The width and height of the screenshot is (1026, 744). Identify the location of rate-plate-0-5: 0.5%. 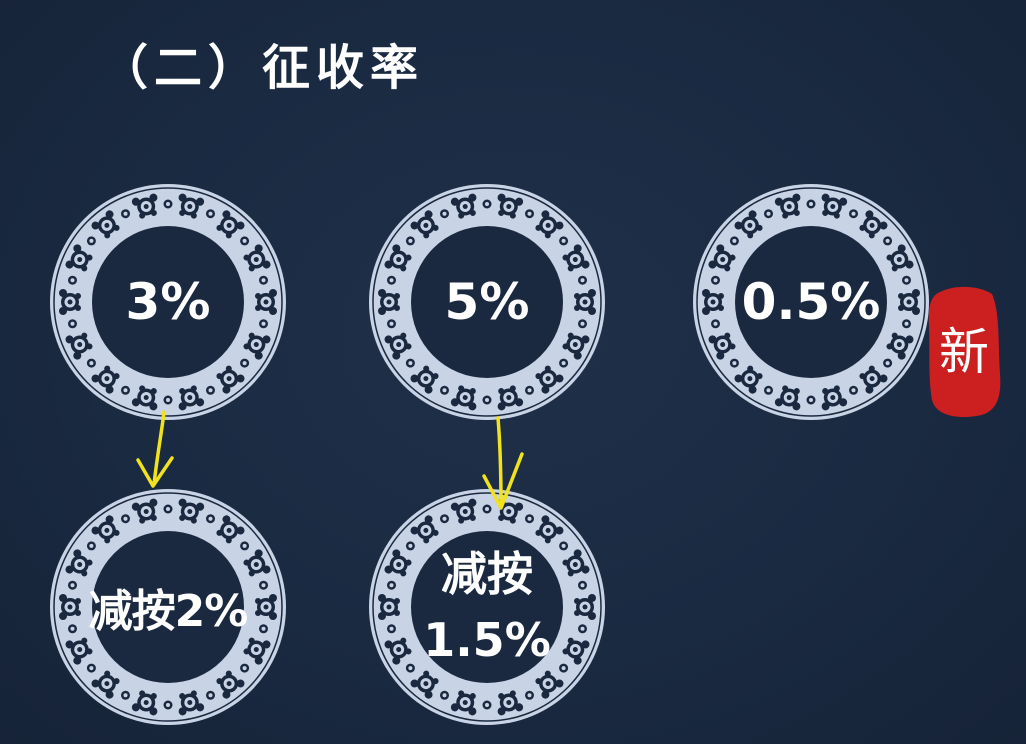
(811, 302).